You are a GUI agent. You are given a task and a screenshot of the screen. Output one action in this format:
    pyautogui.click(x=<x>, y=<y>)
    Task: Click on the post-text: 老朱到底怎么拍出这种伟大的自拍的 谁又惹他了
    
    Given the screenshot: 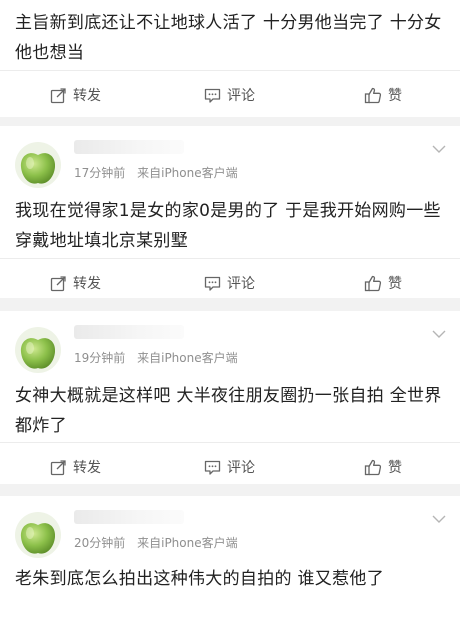 What is the action you would take?
    pyautogui.click(x=200, y=579)
    